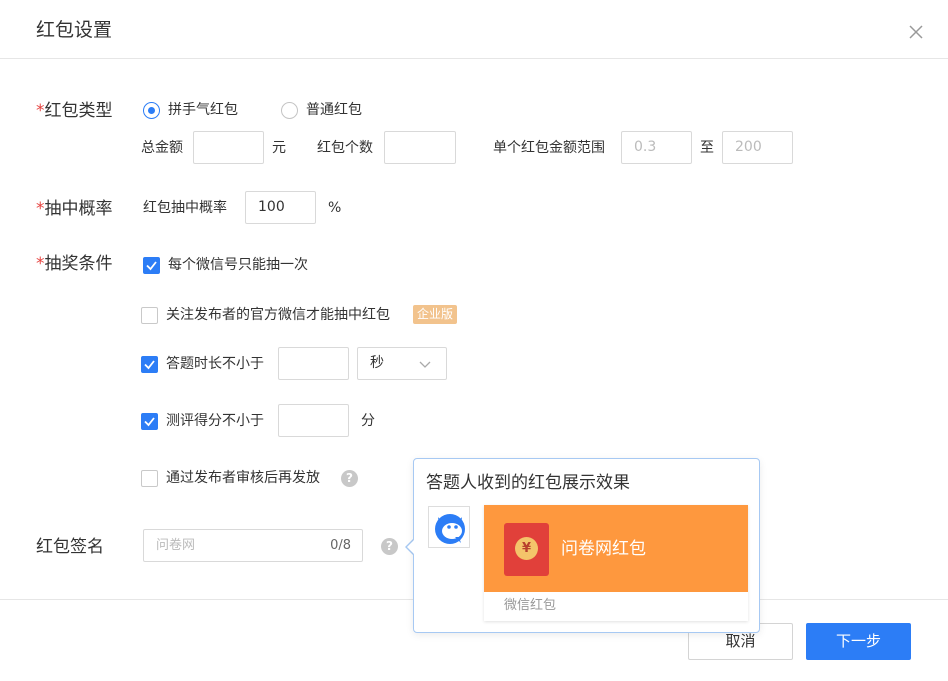  Describe the element at coordinates (528, 483) in the screenshot. I see `preview-title: 答题人收到的红包展示效果` at that location.